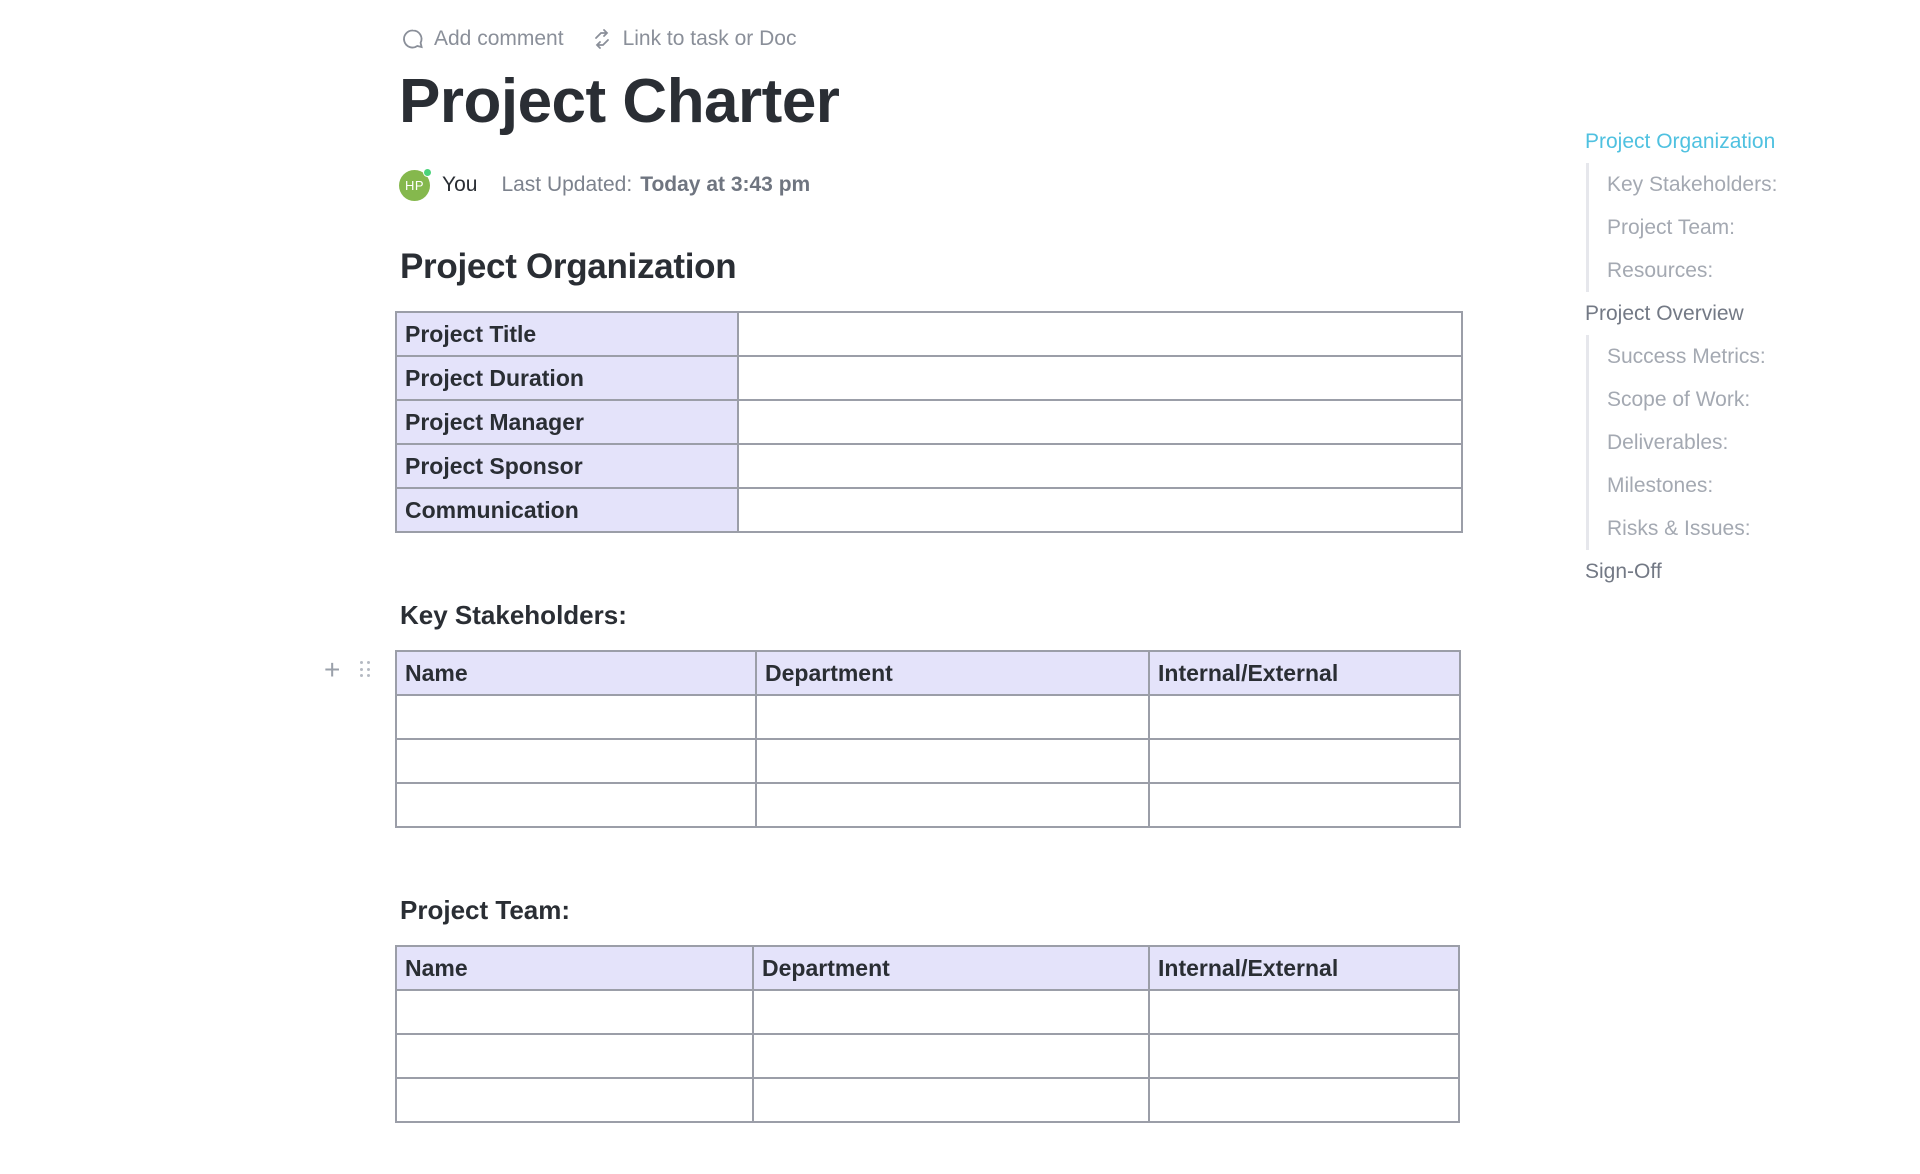 The width and height of the screenshot is (1920, 1174). I want to click on drag-handle-icon, so click(366, 670).